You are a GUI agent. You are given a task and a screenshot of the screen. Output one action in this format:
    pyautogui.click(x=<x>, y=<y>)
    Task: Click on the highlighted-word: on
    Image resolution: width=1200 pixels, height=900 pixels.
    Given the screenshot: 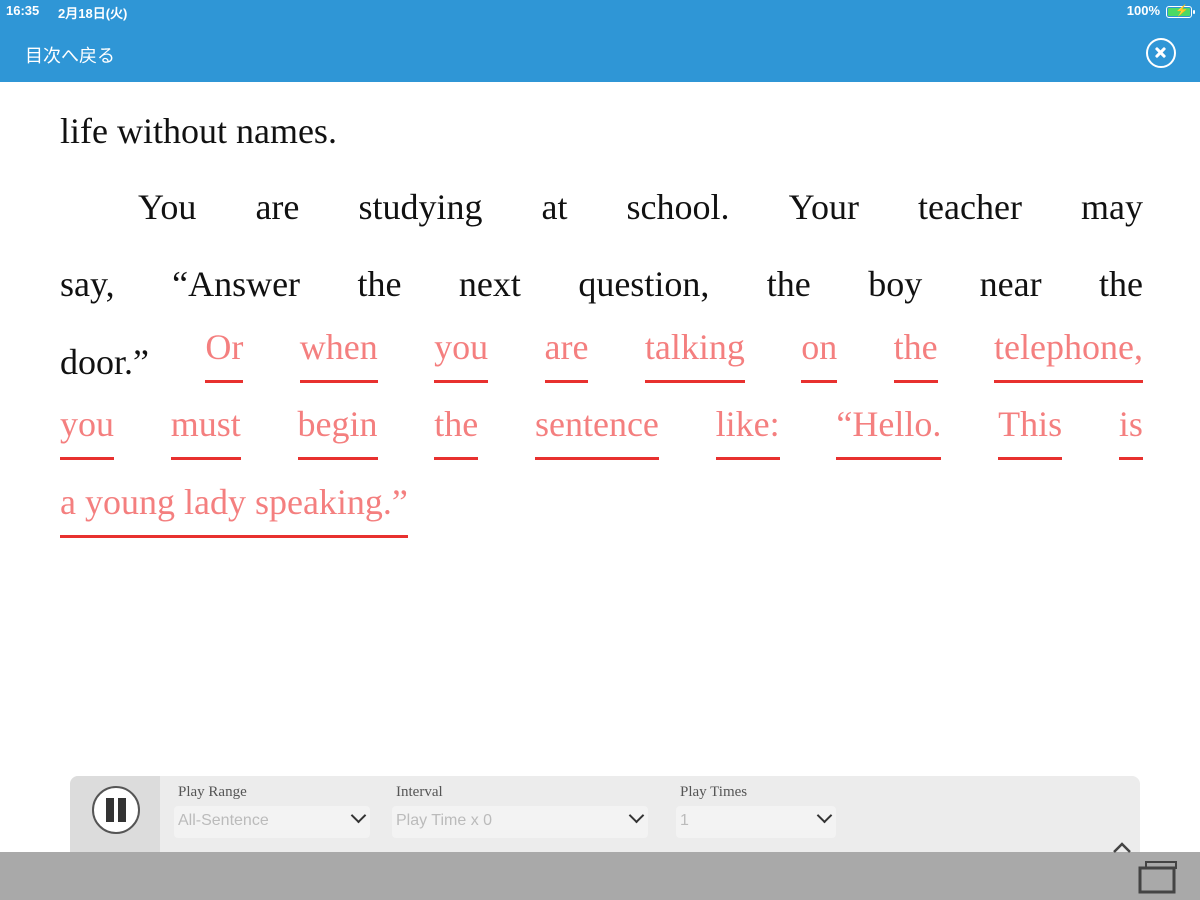 What is the action you would take?
    pyautogui.click(x=819, y=354)
    